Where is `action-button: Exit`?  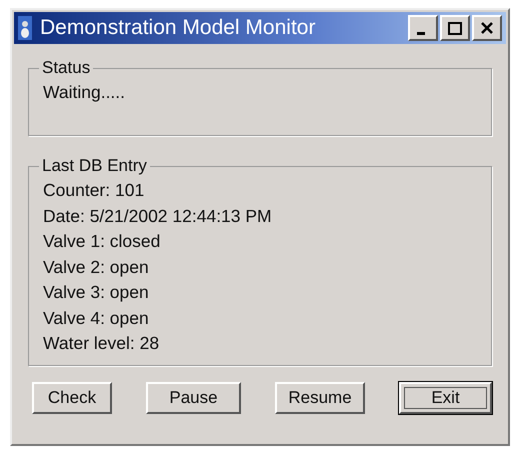 action-button: Exit is located at coordinates (445, 398).